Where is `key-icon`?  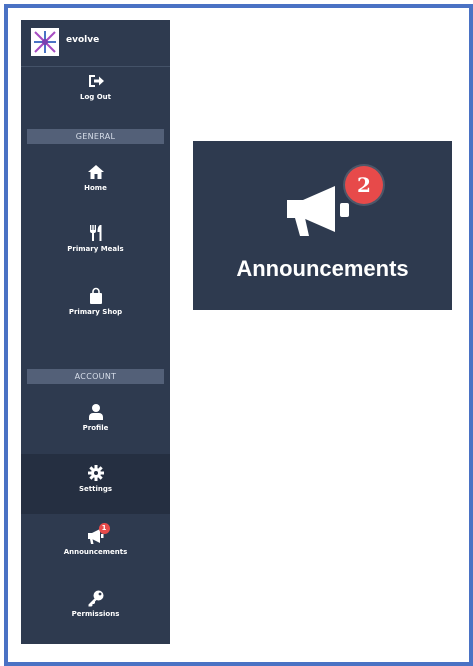
key-icon is located at coordinates (96, 598).